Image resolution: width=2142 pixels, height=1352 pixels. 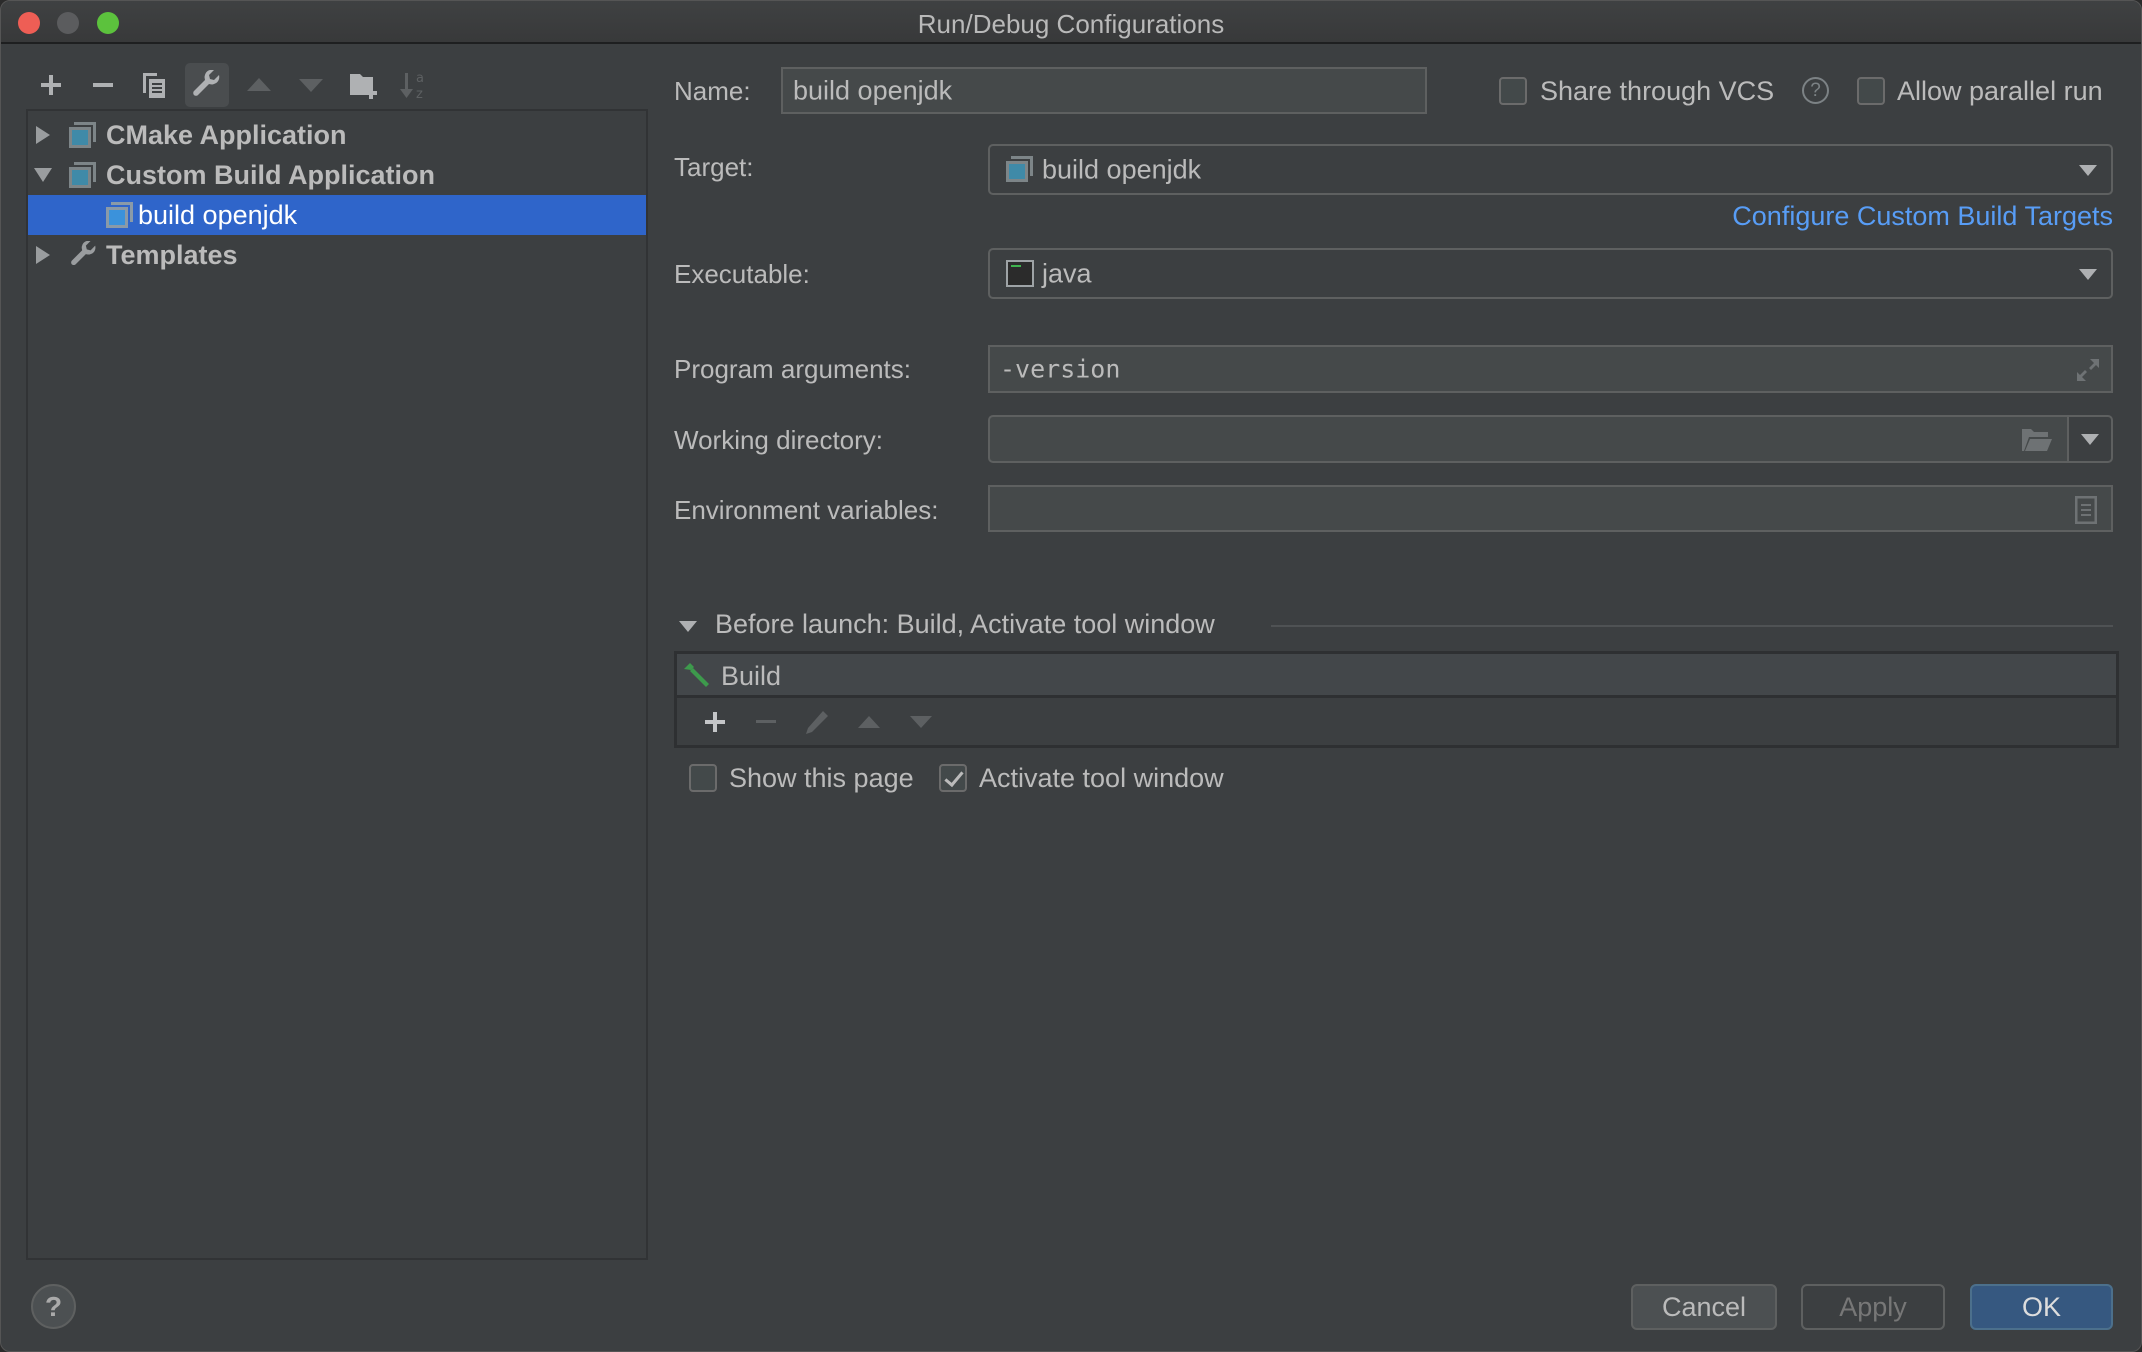 I want to click on name-input-value: build openjdk, so click(x=873, y=90).